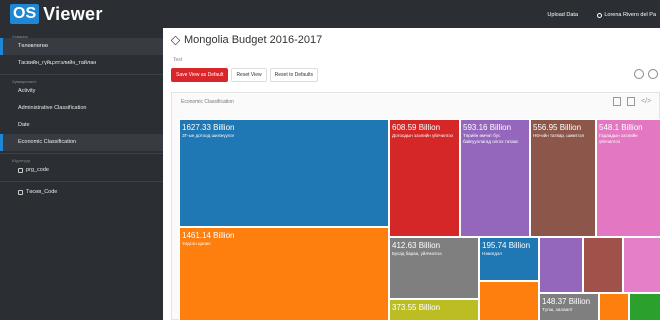 This screenshot has width=660, height=320. Describe the element at coordinates (293, 75) in the screenshot. I see `reset-defaults-button: Reset to Defaults` at that location.